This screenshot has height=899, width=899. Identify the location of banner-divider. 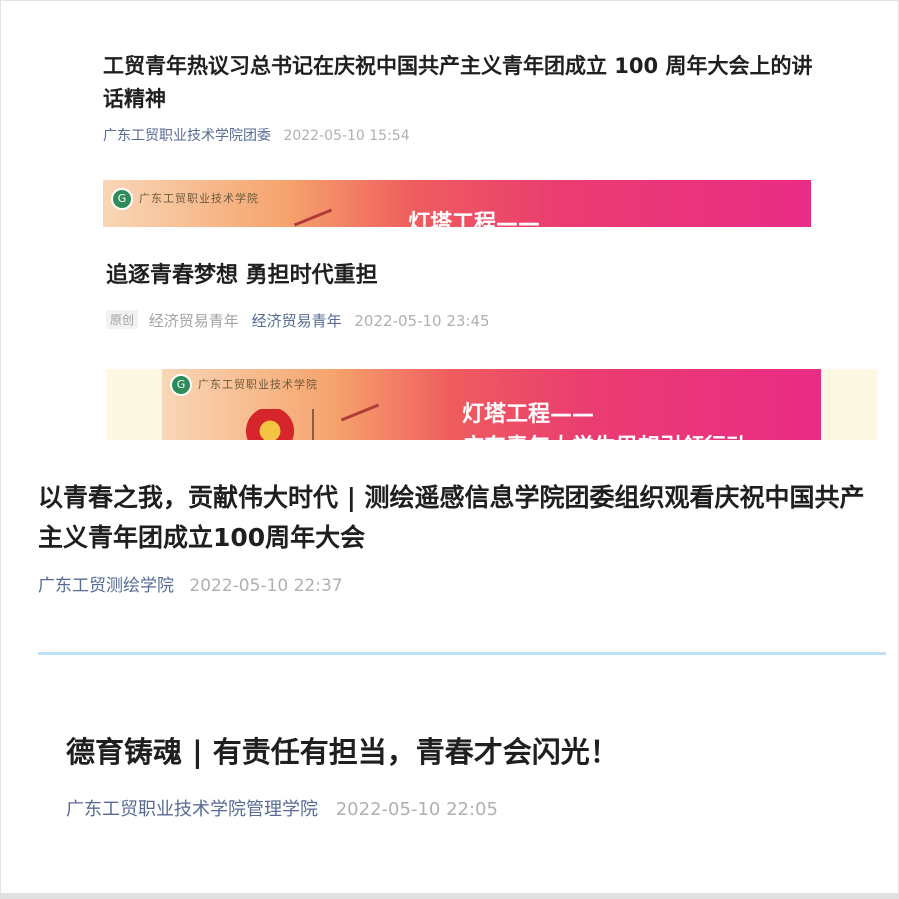
(313, 424).